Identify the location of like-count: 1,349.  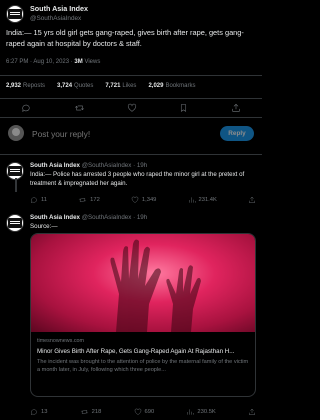
(144, 200).